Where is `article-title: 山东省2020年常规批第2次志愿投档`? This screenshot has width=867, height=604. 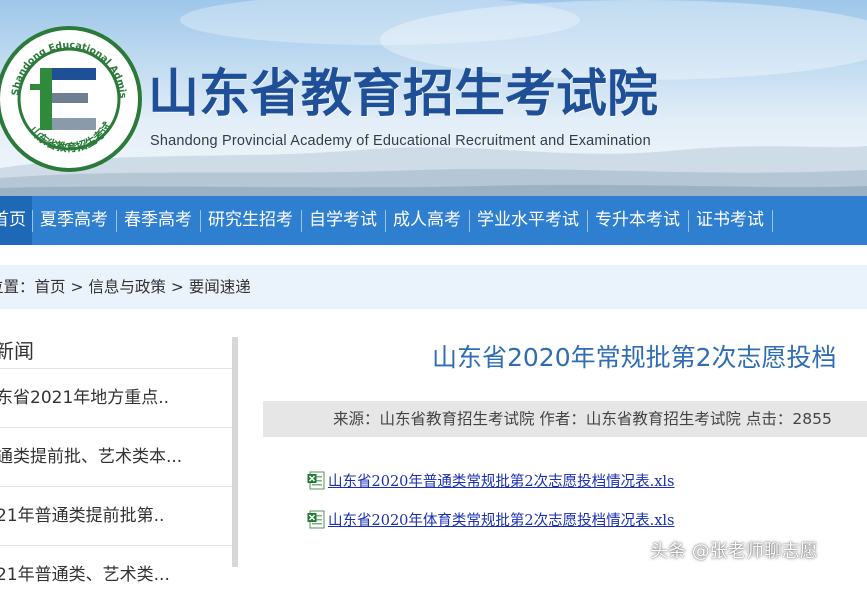
article-title: 山东省2020年常规批第2次志愿投档 is located at coordinates (634, 357).